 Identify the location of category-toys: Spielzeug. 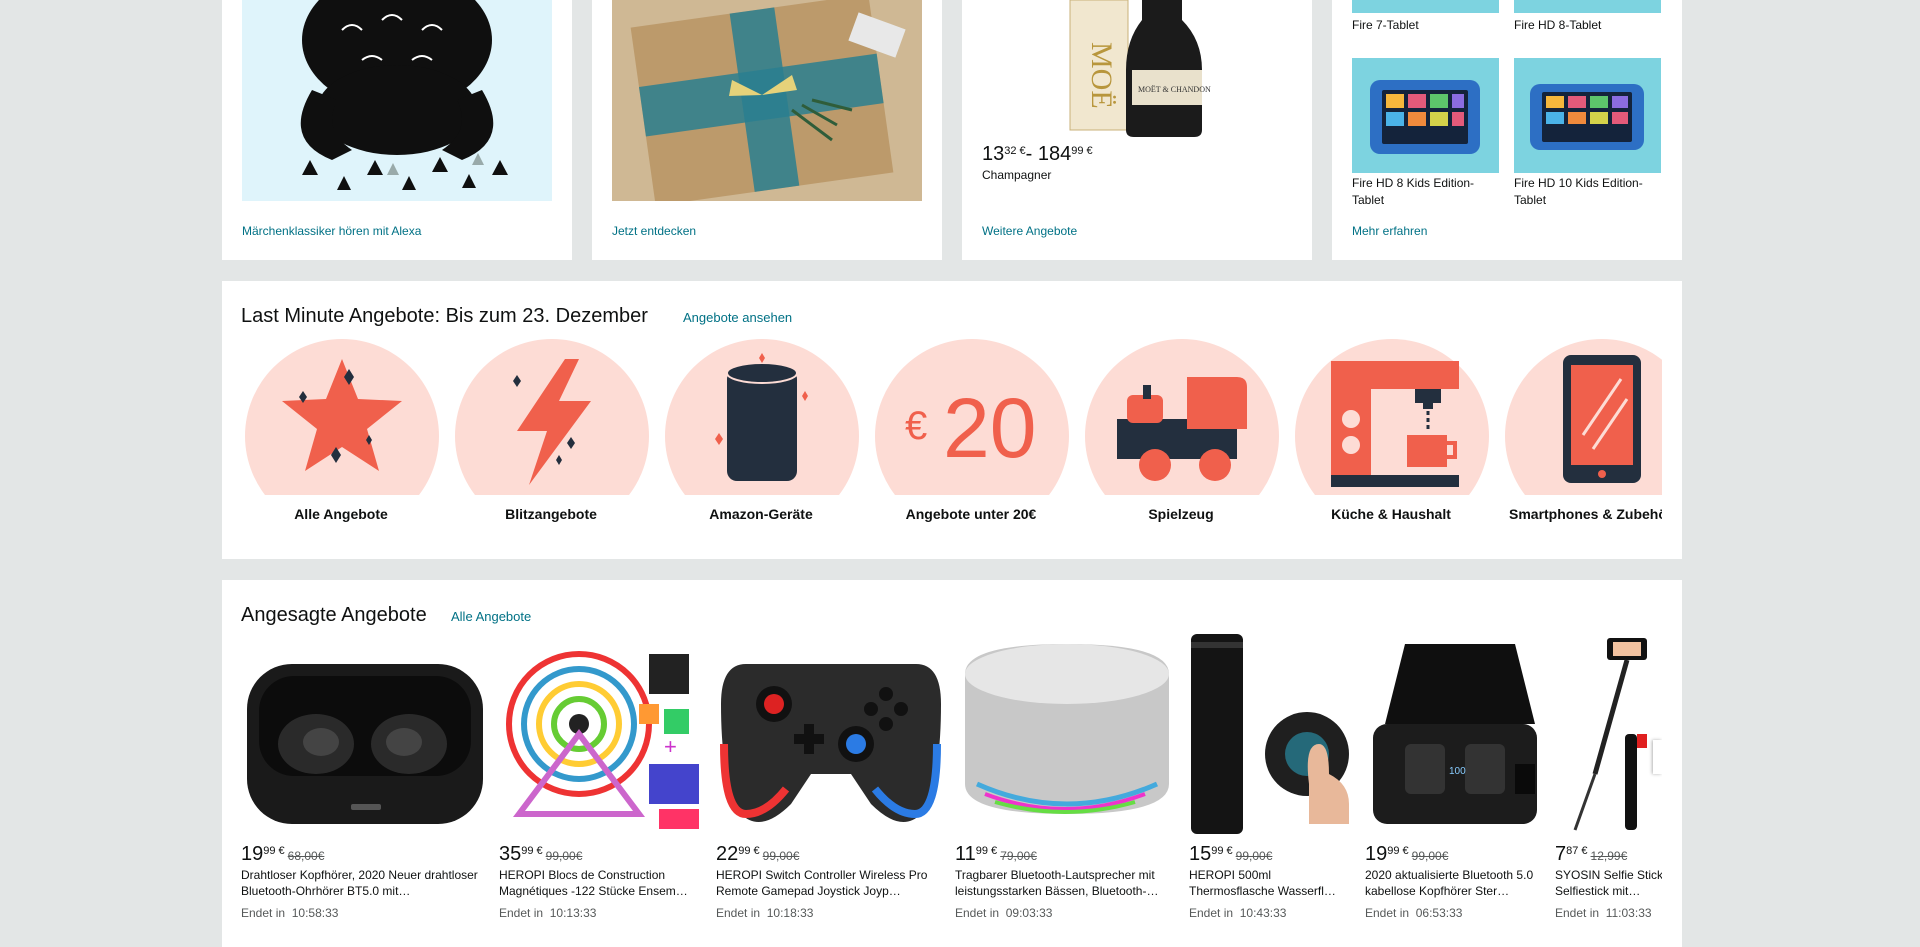
(1181, 434).